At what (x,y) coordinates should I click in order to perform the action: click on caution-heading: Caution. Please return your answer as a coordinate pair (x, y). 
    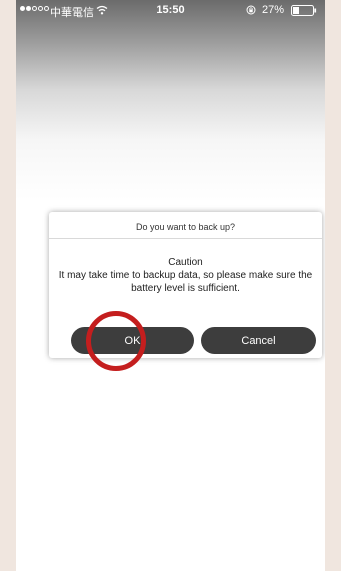
    Looking at the image, I should click on (185, 262).